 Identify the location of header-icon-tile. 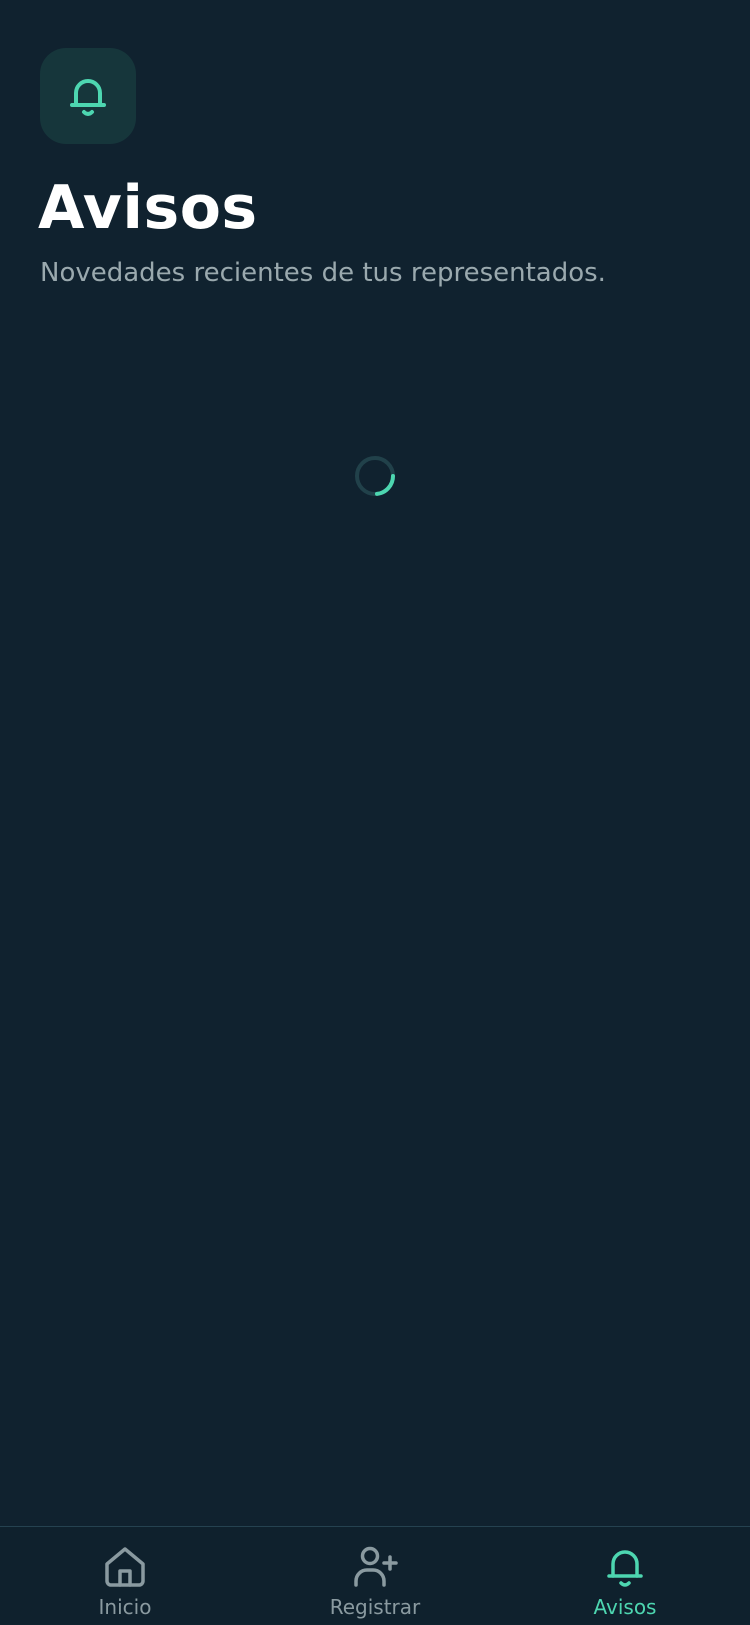
(88, 96).